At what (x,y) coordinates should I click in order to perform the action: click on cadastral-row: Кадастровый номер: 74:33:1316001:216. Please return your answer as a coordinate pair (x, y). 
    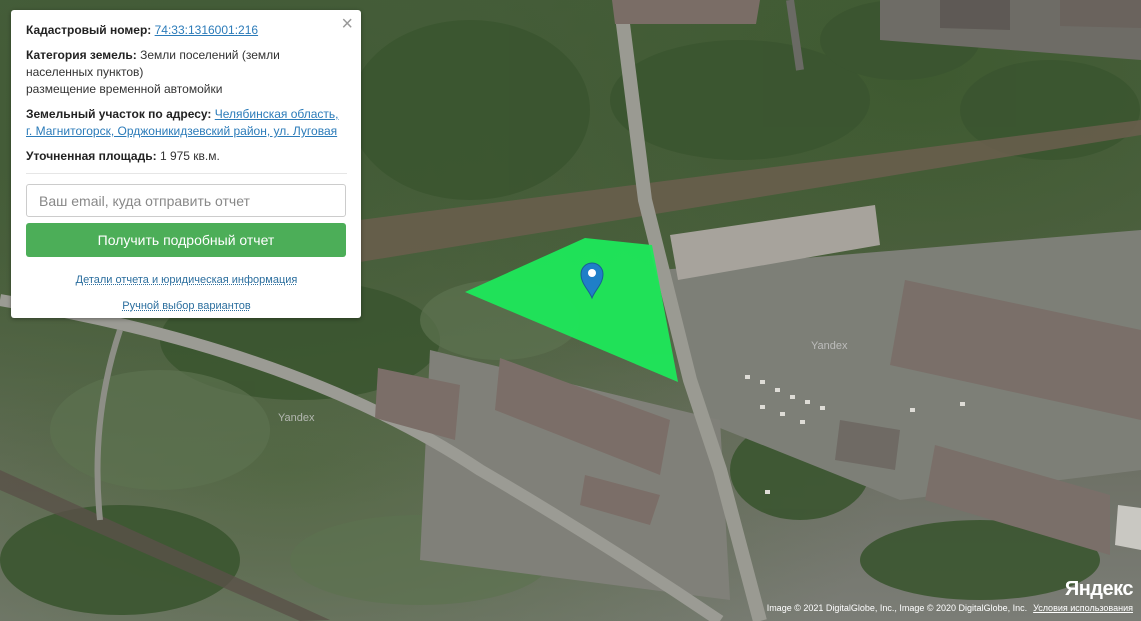
    Looking at the image, I should click on (186, 30).